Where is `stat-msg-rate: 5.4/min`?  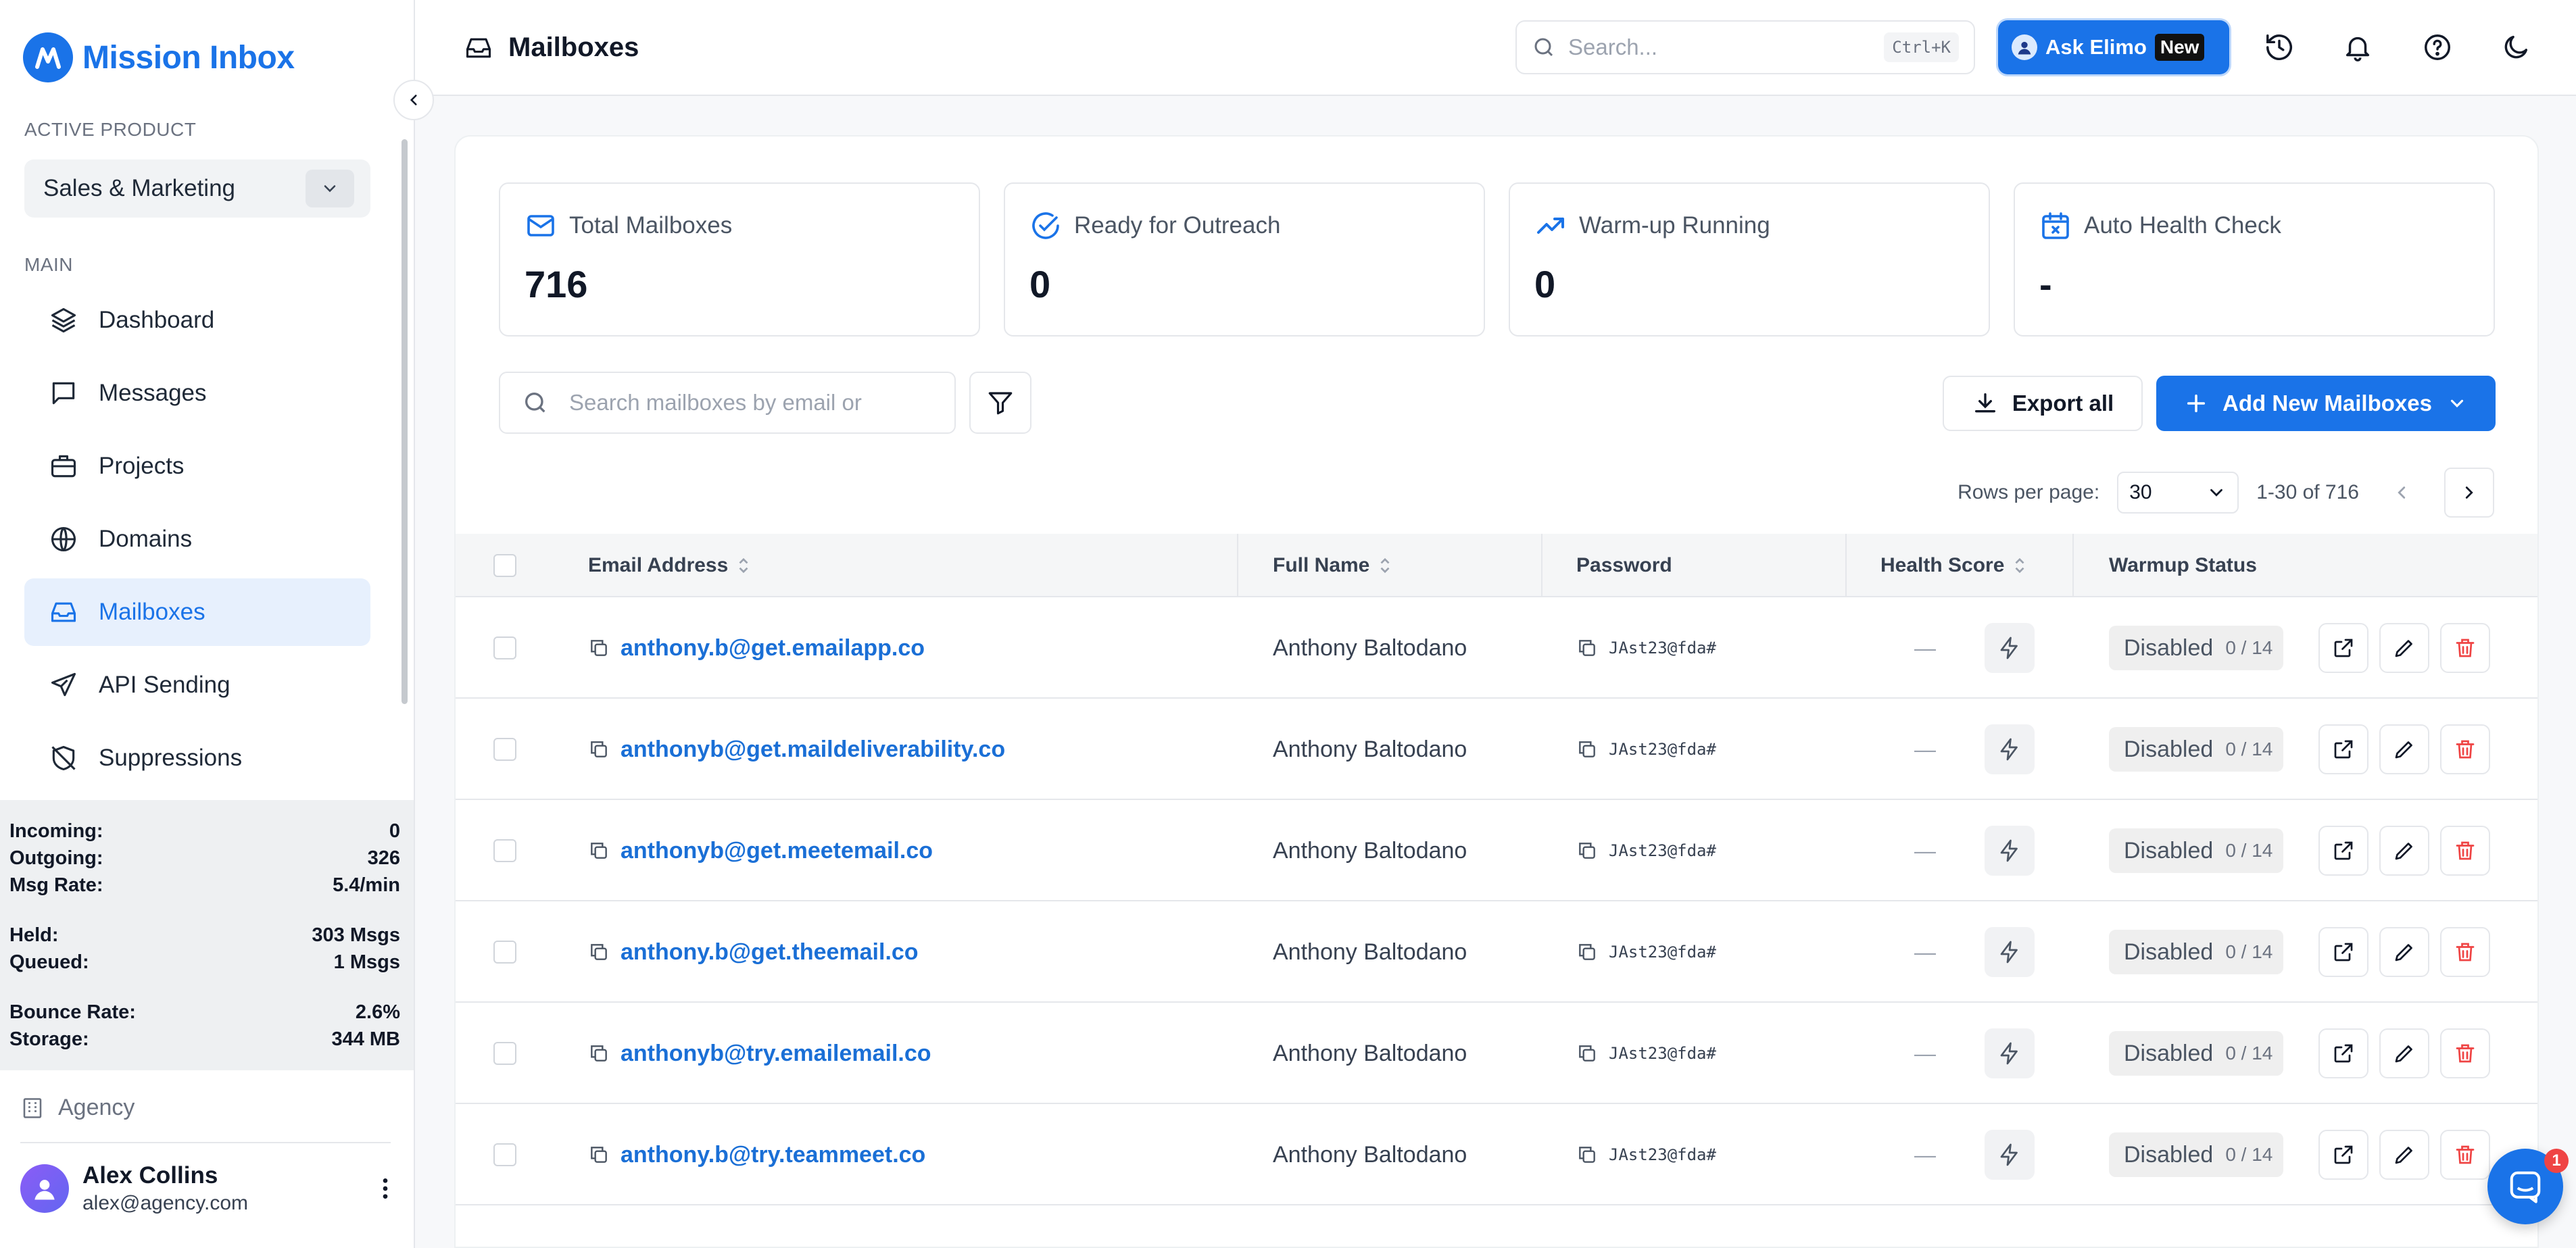
stat-msg-rate: 5.4/min is located at coordinates (366, 885).